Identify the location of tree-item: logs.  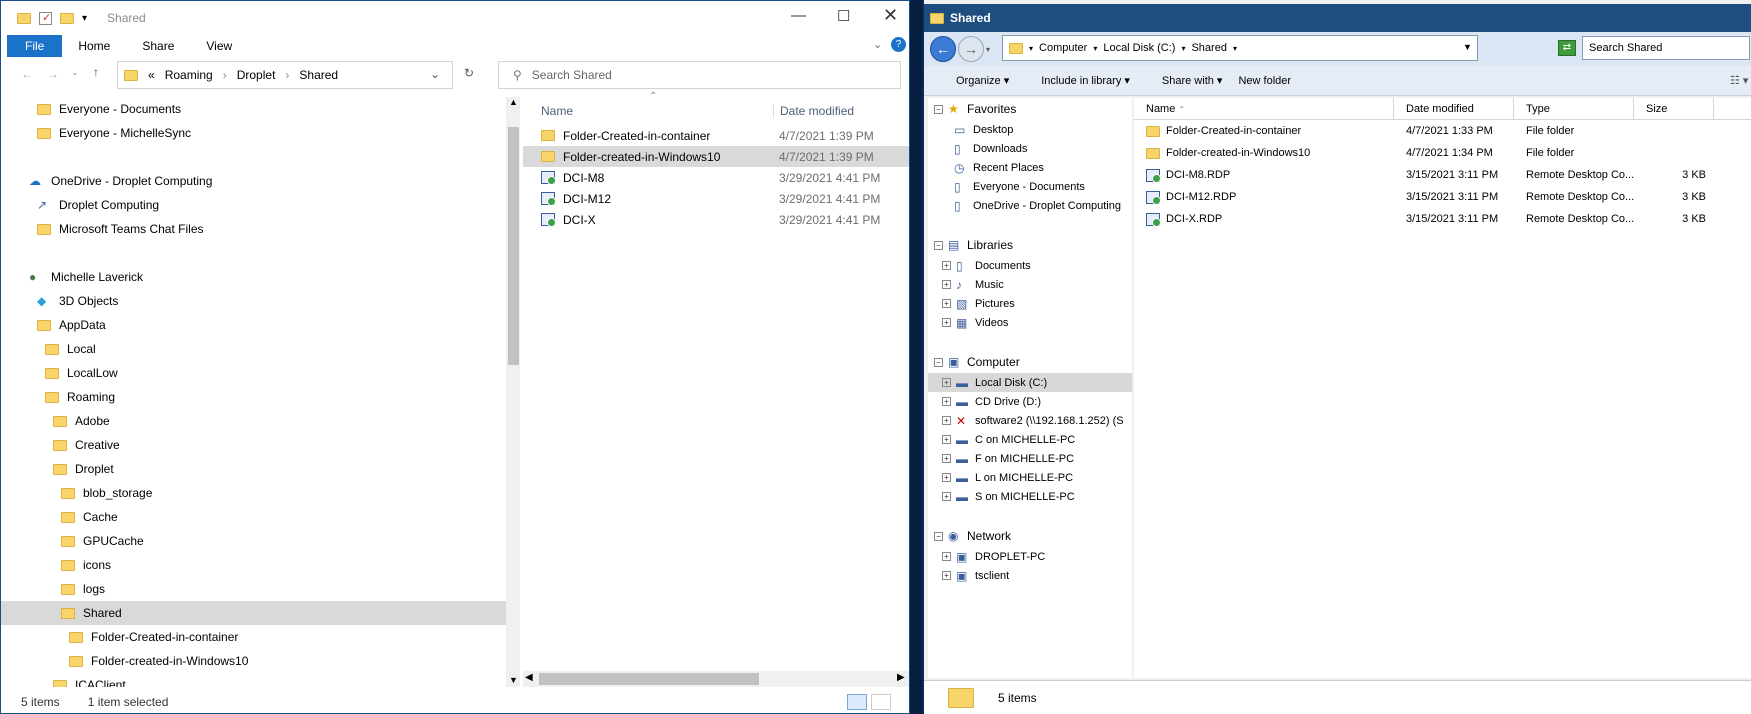
(253, 589).